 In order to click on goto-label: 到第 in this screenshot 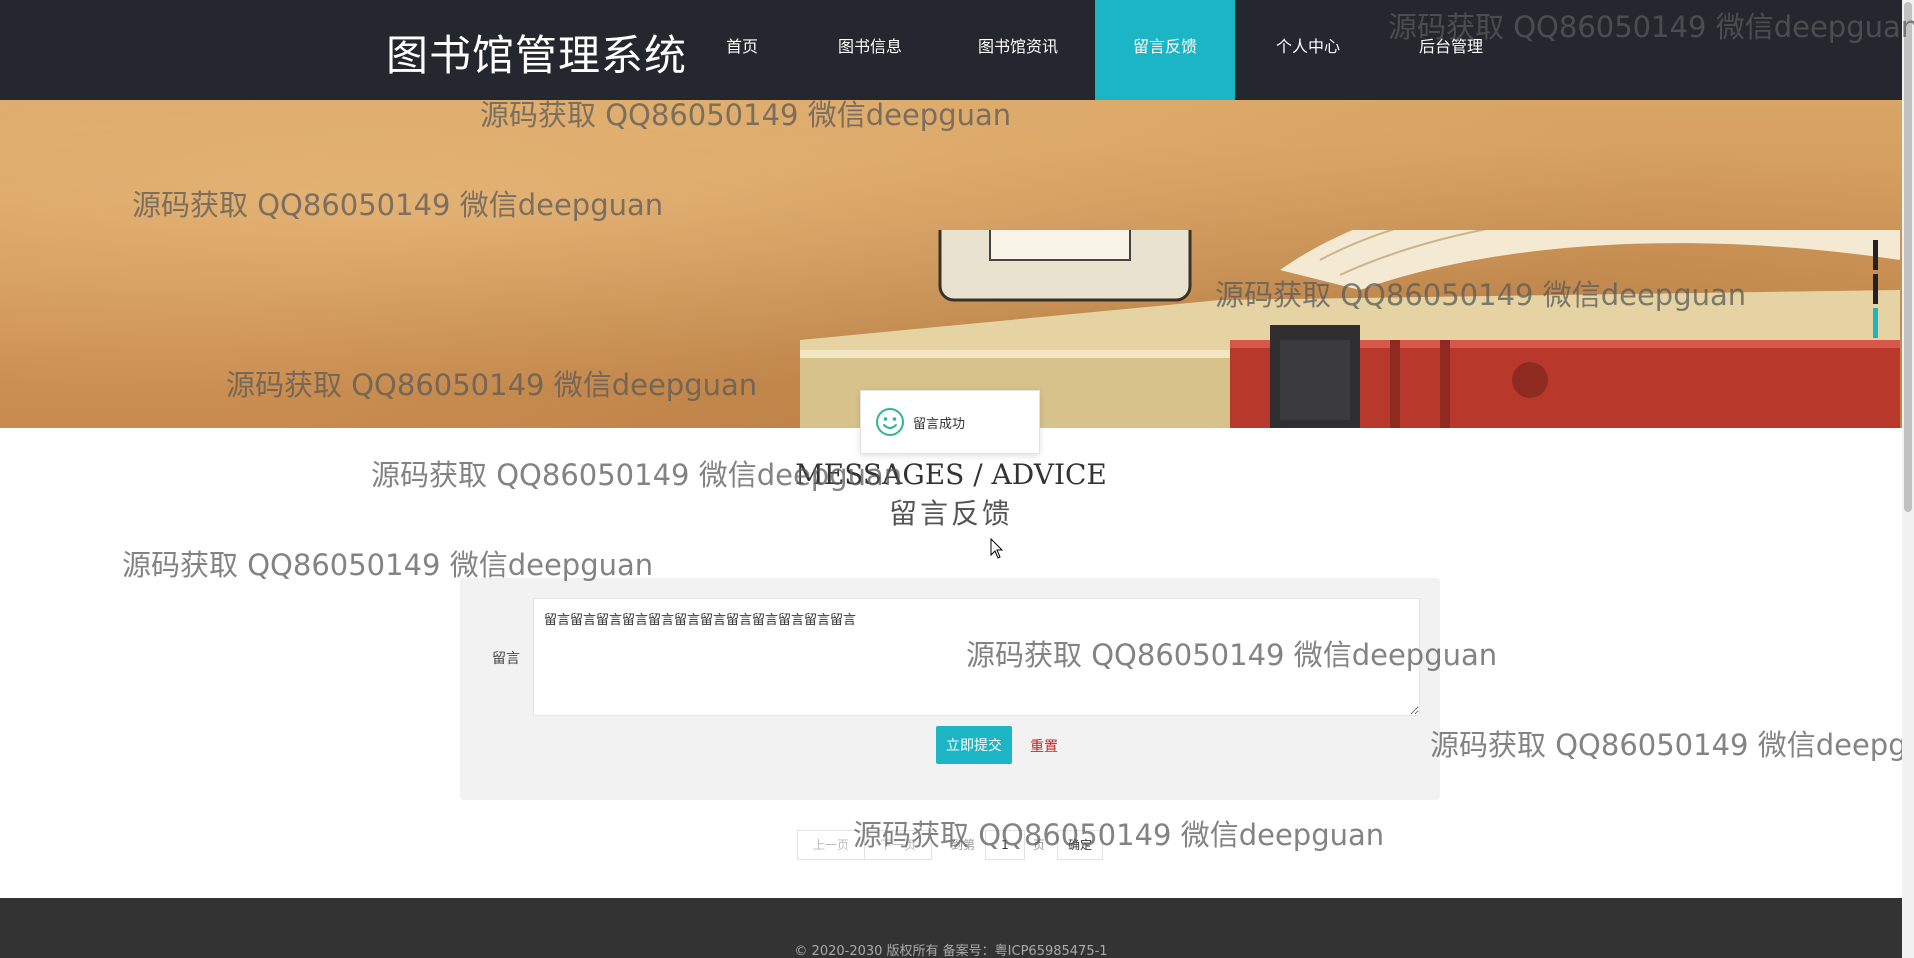, I will do `click(963, 845)`.